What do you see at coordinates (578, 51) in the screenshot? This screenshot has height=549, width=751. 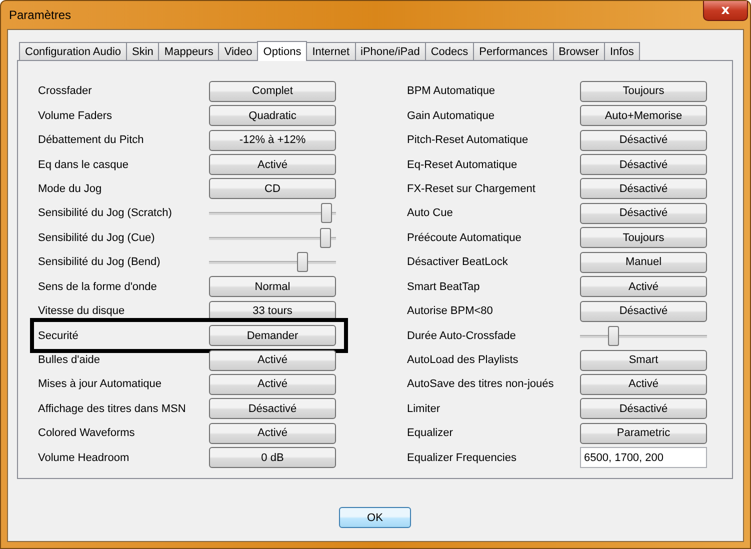 I see `tab: Browser` at bounding box center [578, 51].